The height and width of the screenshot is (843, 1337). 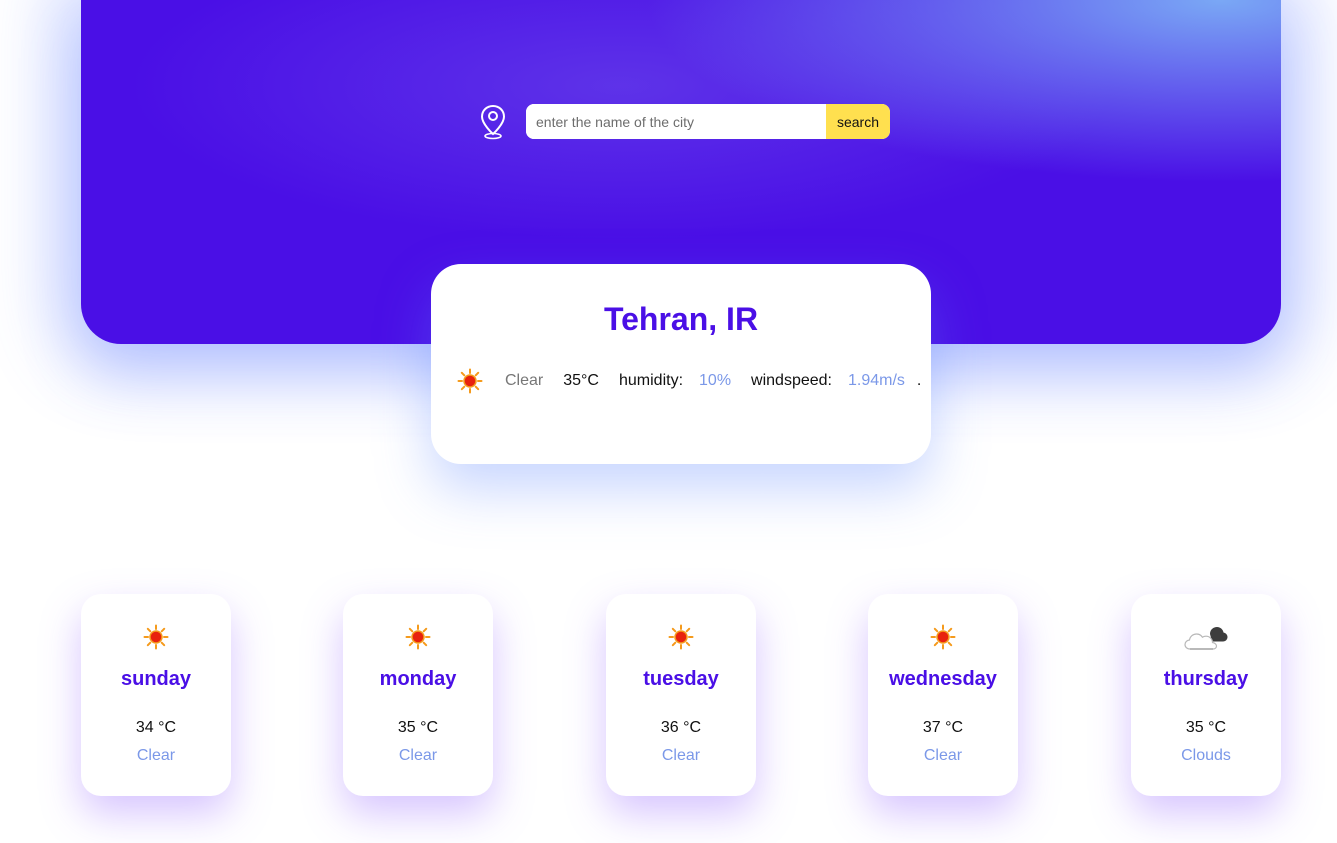 I want to click on current-temperature: 35°C, so click(x=581, y=380).